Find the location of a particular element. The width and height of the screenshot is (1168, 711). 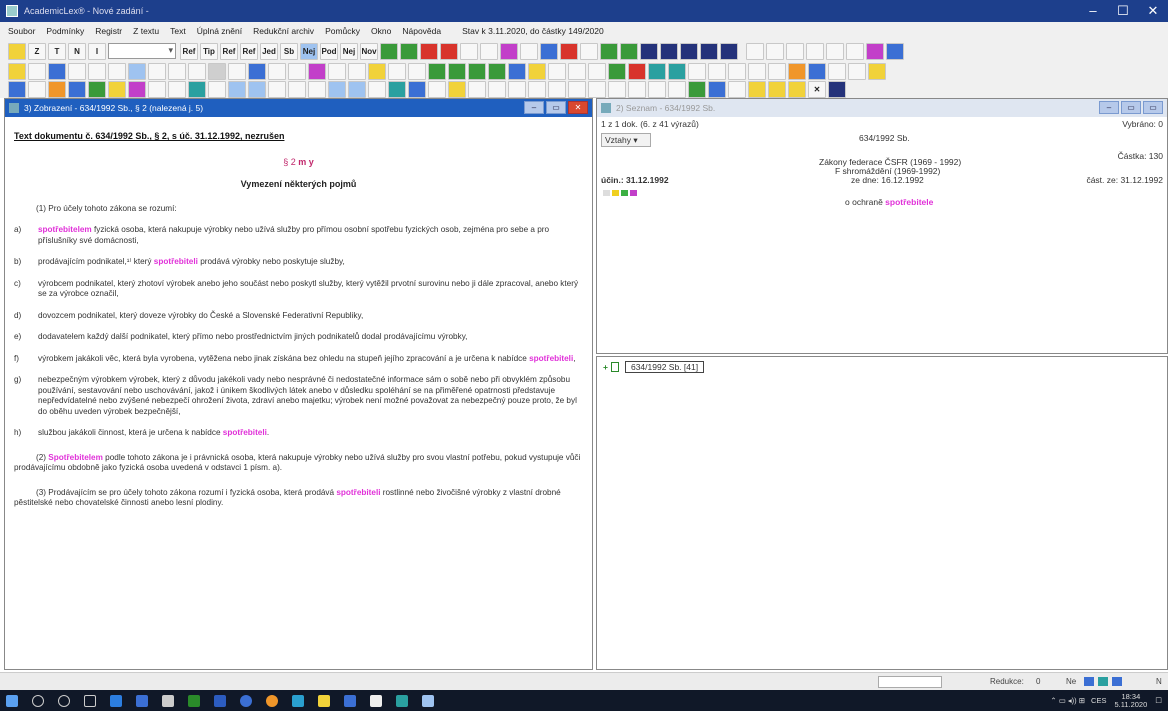

search-icon is located at coordinates (38, 700).